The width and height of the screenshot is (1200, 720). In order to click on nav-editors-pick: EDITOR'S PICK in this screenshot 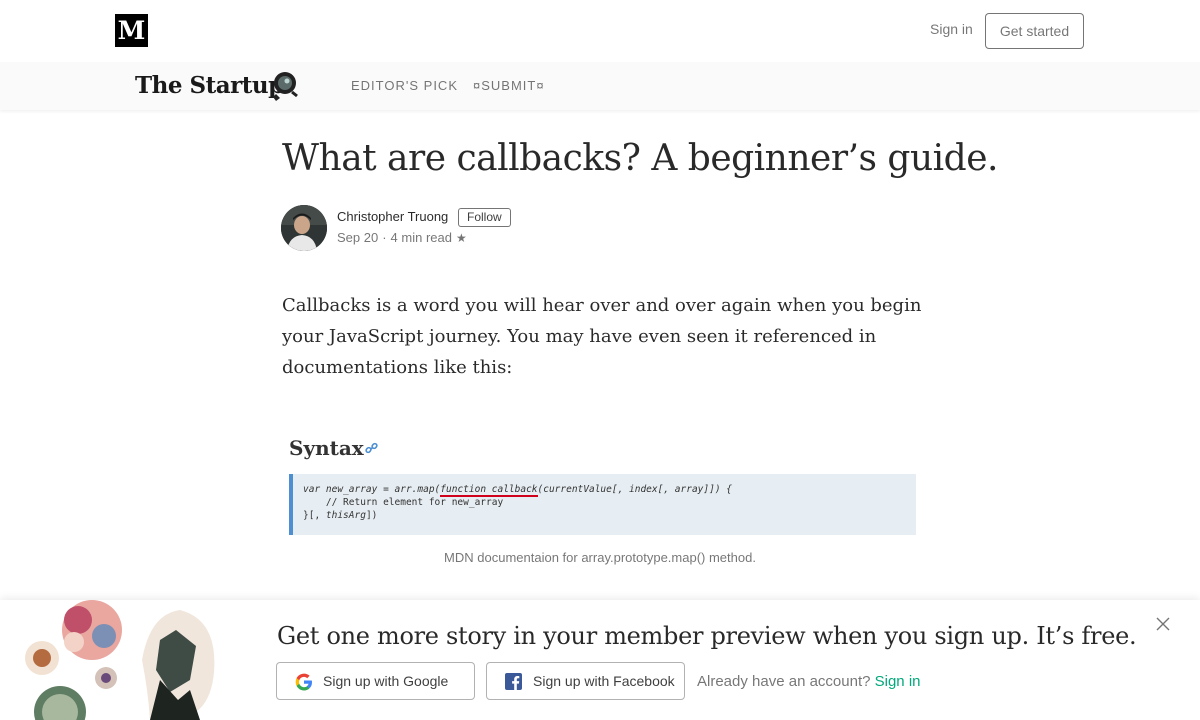, I will do `click(404, 85)`.